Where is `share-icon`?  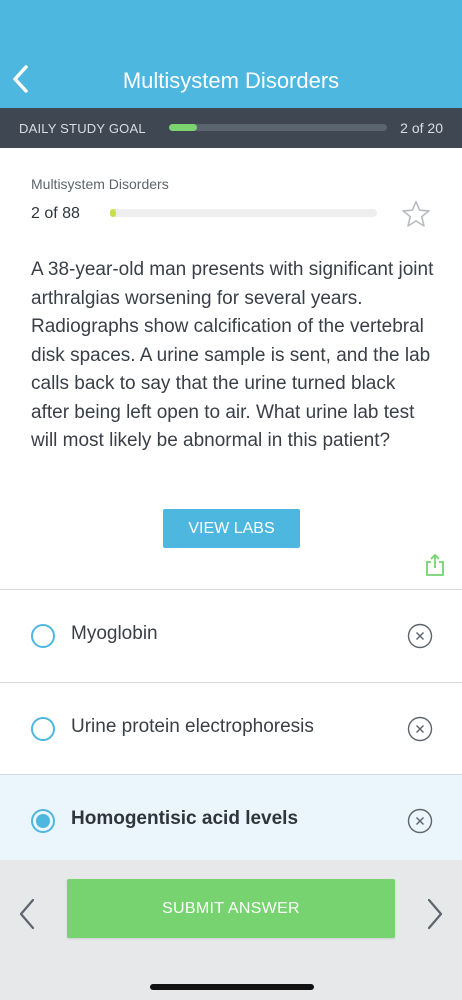
share-icon is located at coordinates (435, 565).